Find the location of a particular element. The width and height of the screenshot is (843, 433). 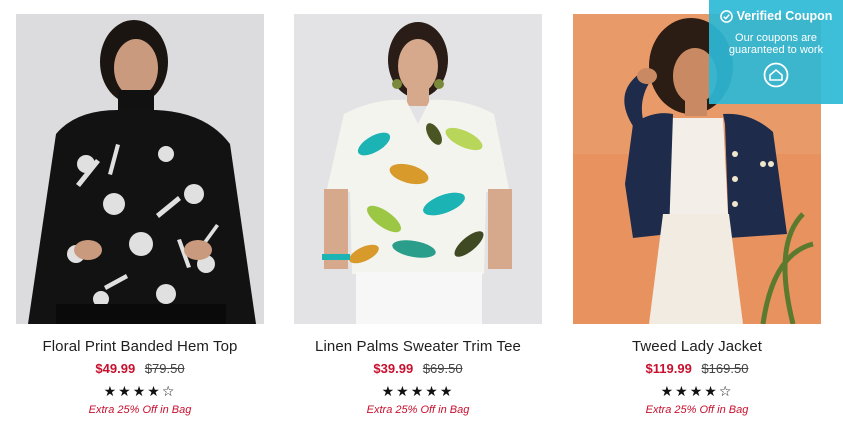

coupon-subtitle-line: guaranteed to work is located at coordinates (776, 50).